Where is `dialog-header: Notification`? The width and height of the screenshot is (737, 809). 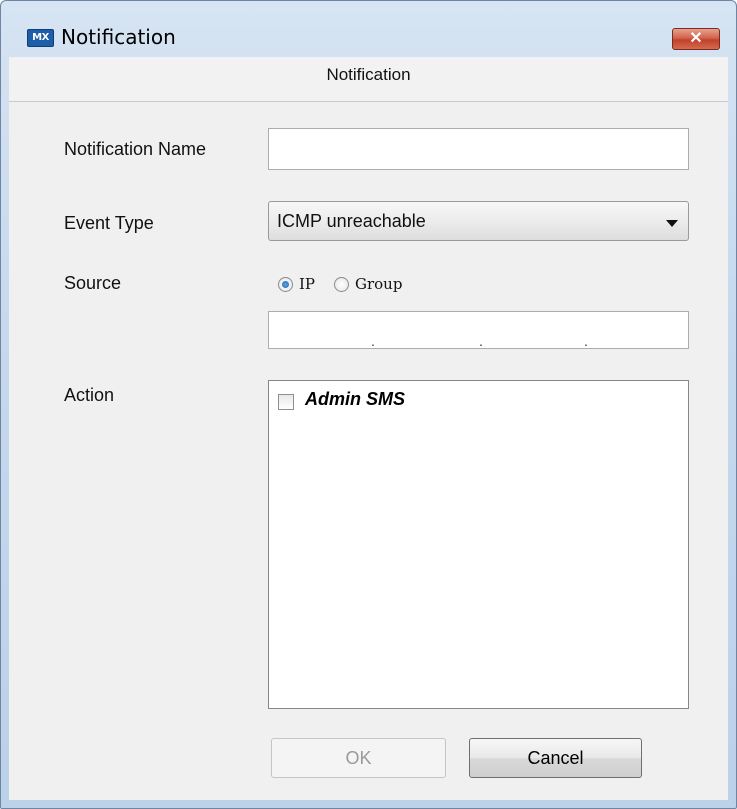 dialog-header: Notification is located at coordinates (368, 79).